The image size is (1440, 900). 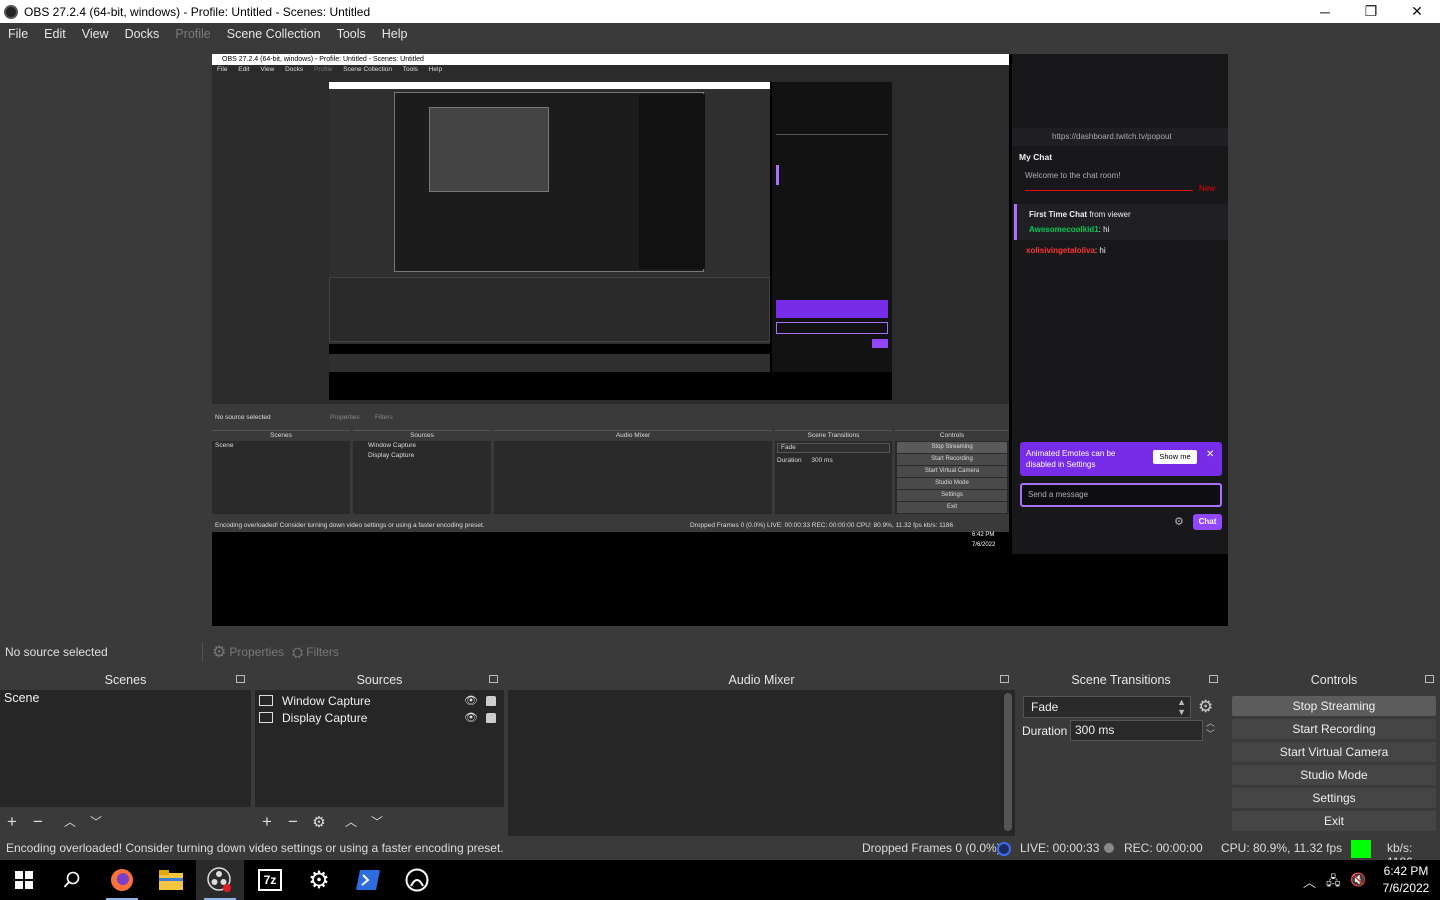 What do you see at coordinates (410, 69) in the screenshot?
I see `nested-menu-item: Tools` at bounding box center [410, 69].